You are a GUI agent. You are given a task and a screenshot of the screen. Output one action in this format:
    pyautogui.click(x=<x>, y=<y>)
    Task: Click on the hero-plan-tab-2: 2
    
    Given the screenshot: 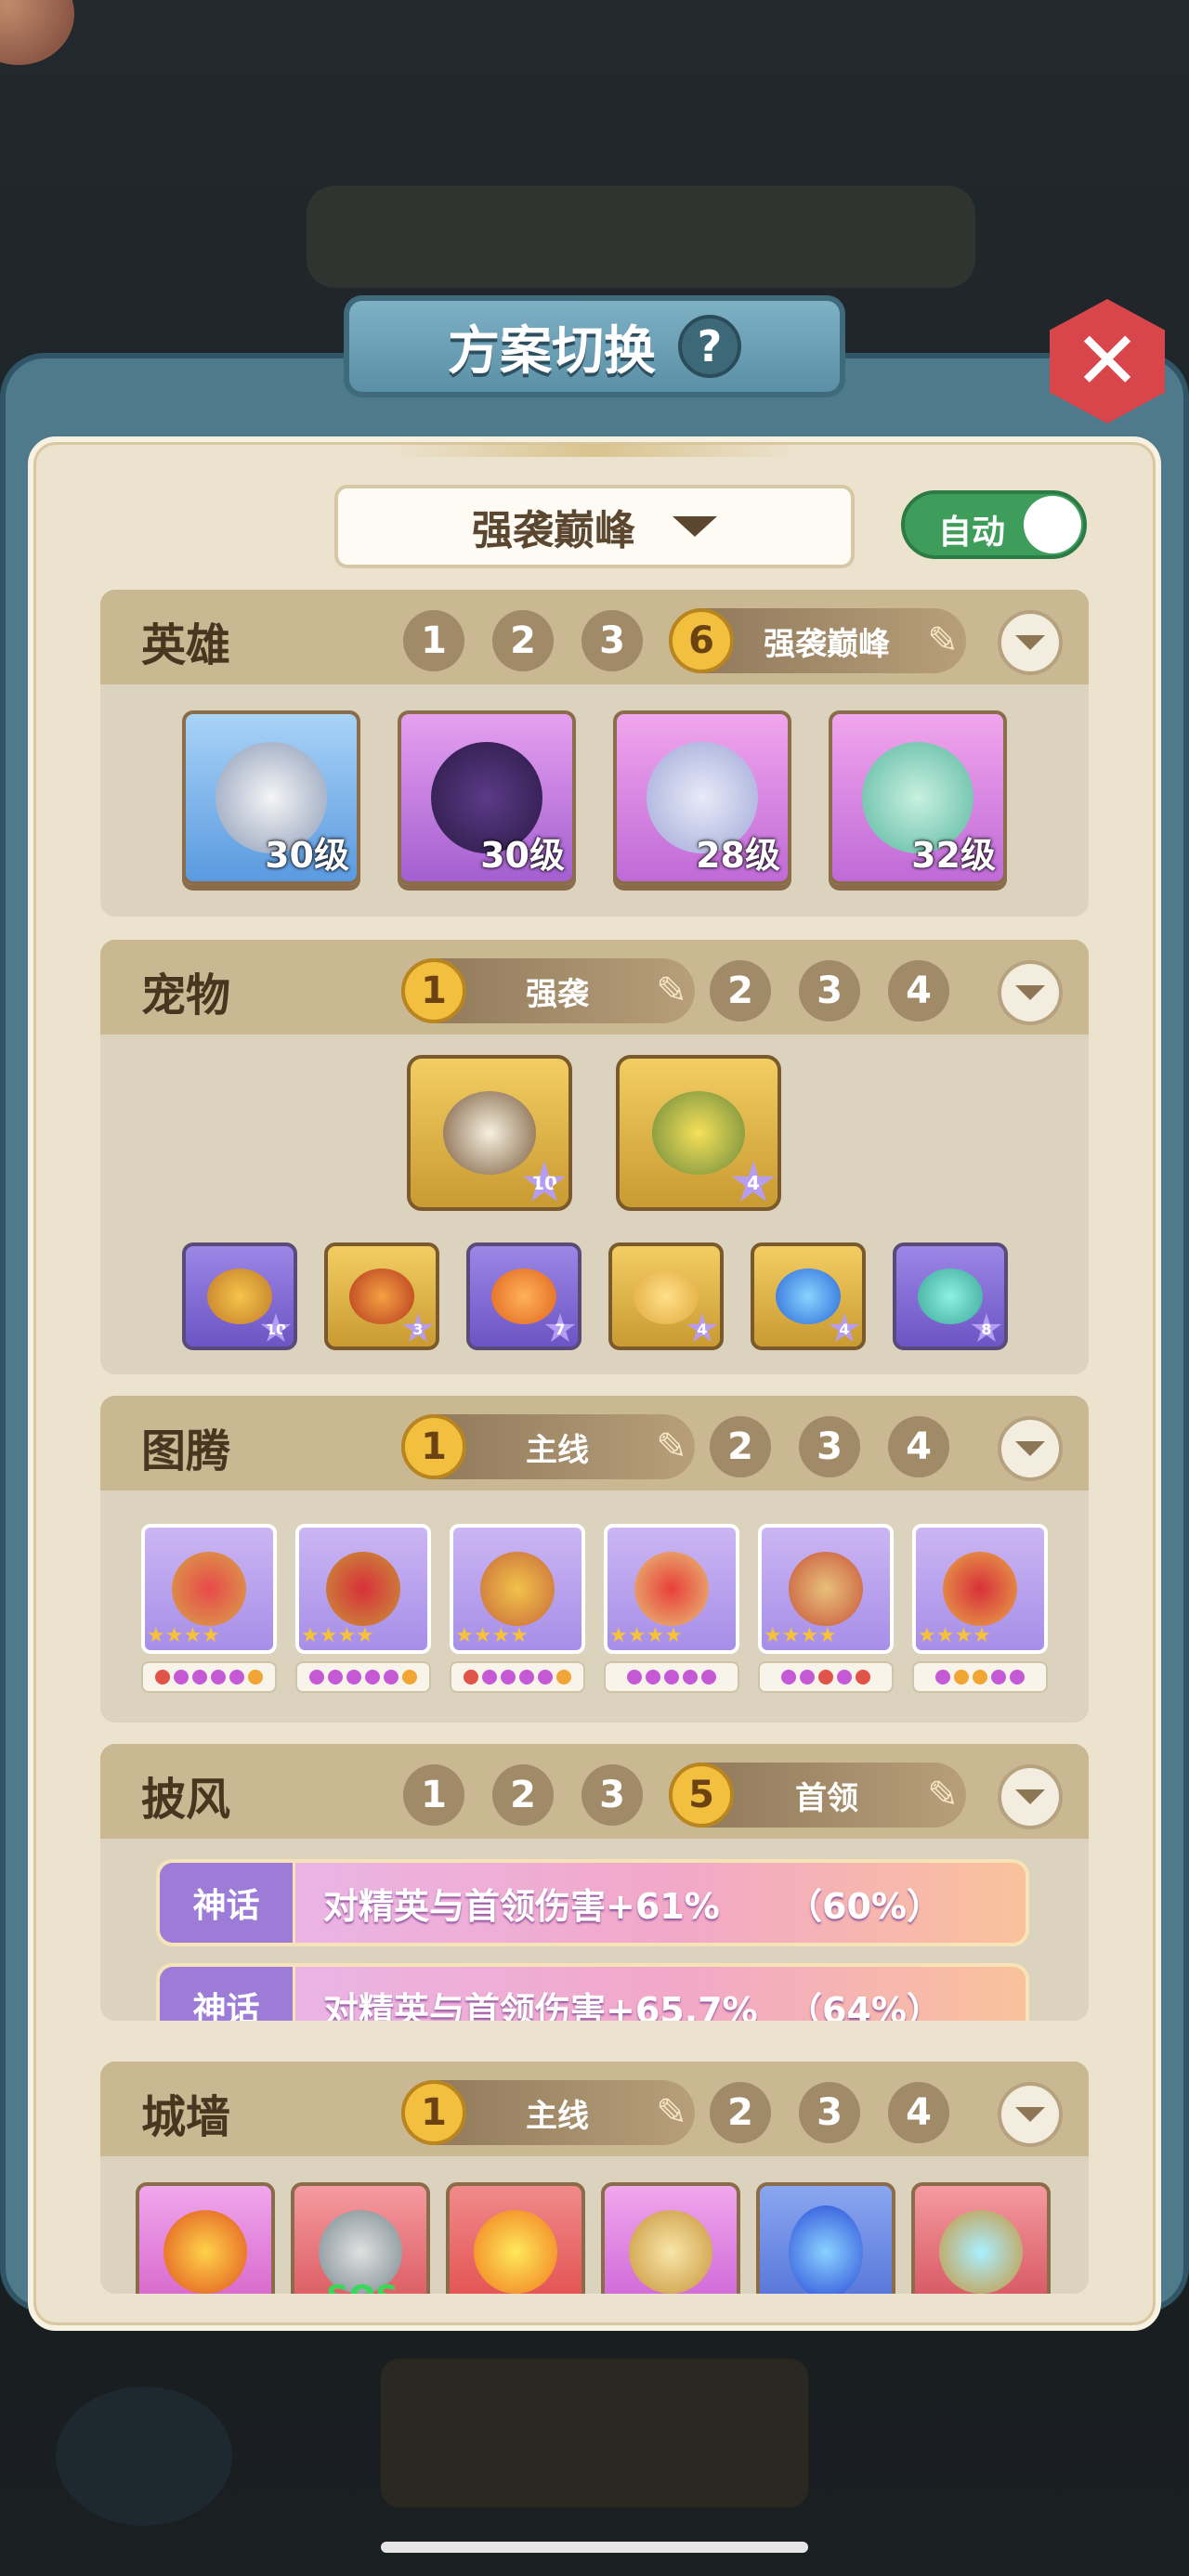 What is the action you would take?
    pyautogui.click(x=523, y=640)
    